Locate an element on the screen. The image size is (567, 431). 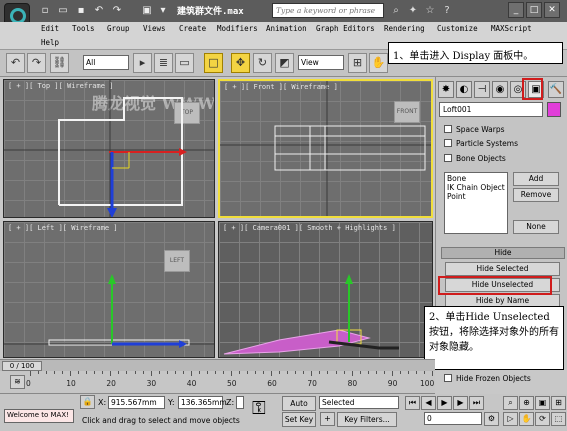
hide-selected-button: Hide Selected is located at coordinates (502, 269).